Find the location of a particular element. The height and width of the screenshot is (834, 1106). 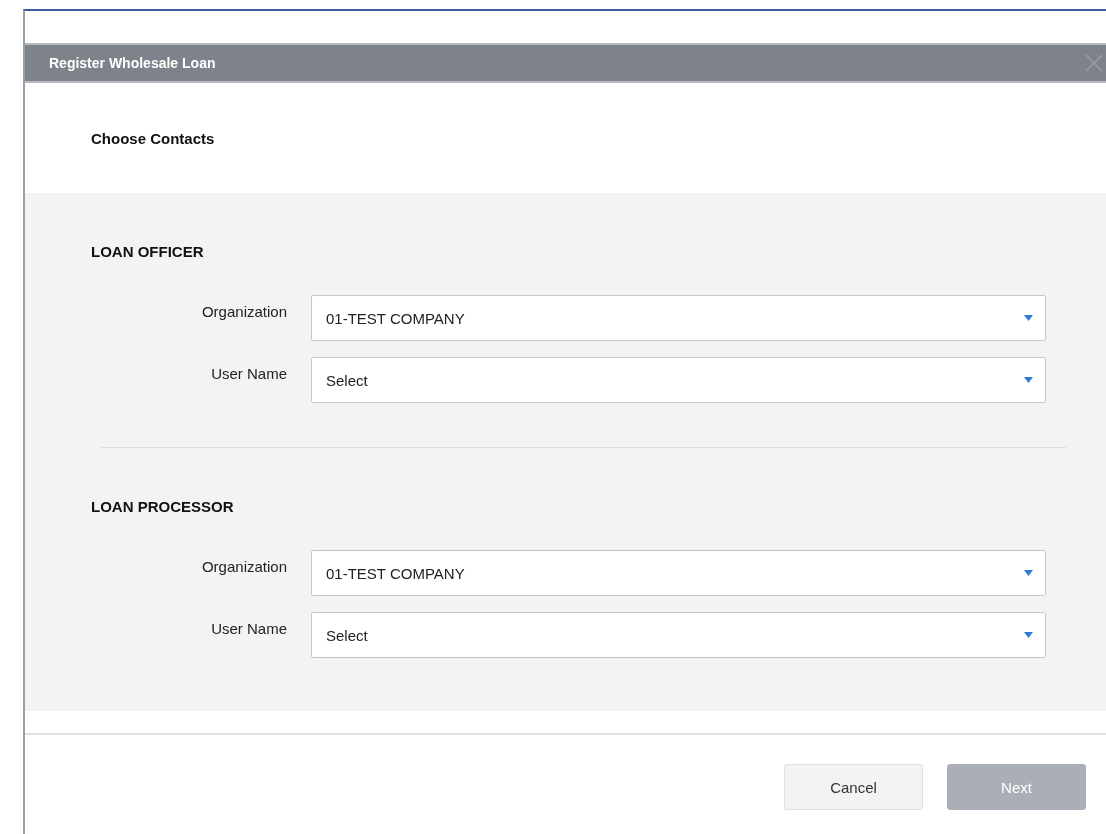

close-icon is located at coordinates (1094, 63).